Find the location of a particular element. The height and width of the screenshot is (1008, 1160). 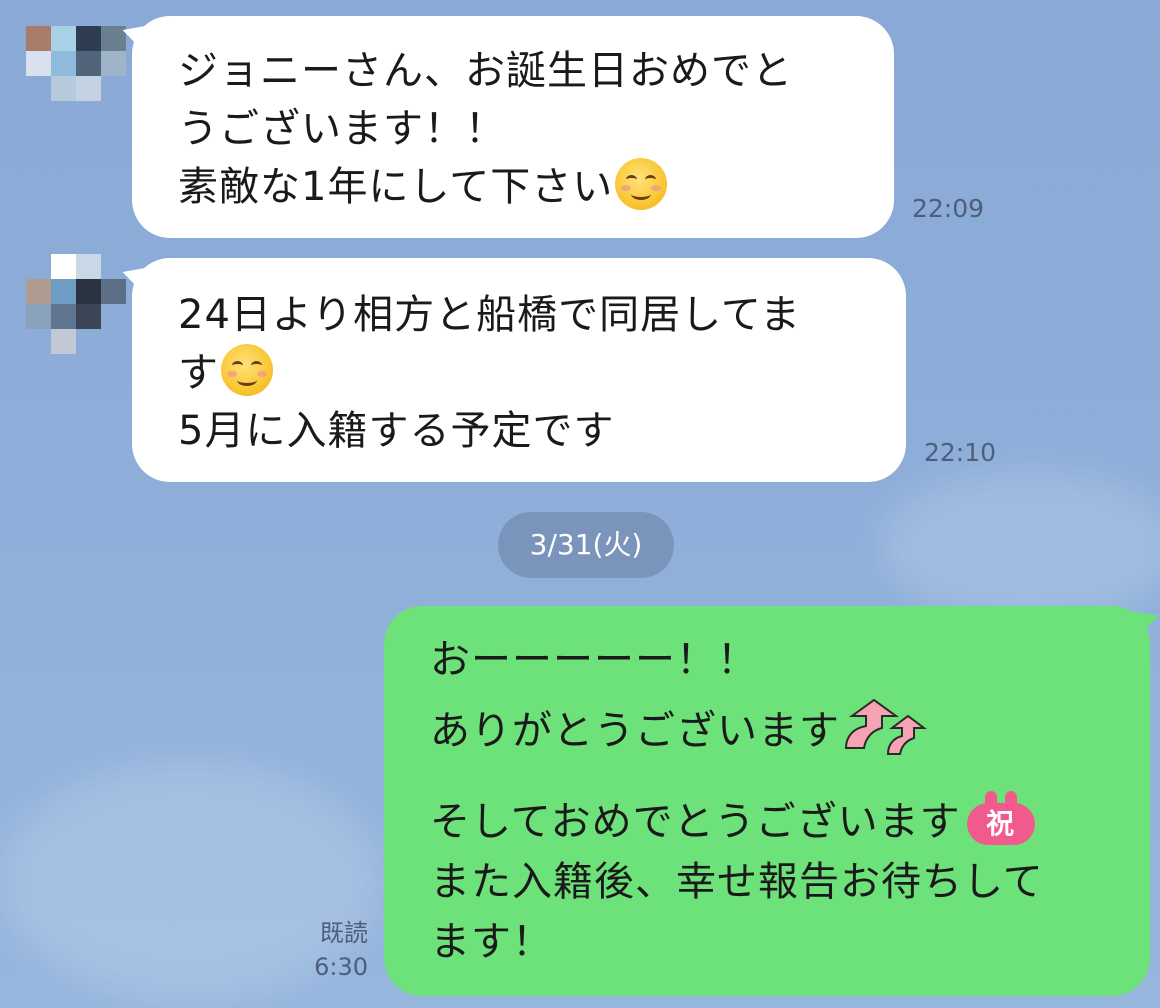

incoming-message-bubble: ジョニーさん、お誕生日おめでと うございます！！ 素敵な1年にして下さい is located at coordinates (513, 127).